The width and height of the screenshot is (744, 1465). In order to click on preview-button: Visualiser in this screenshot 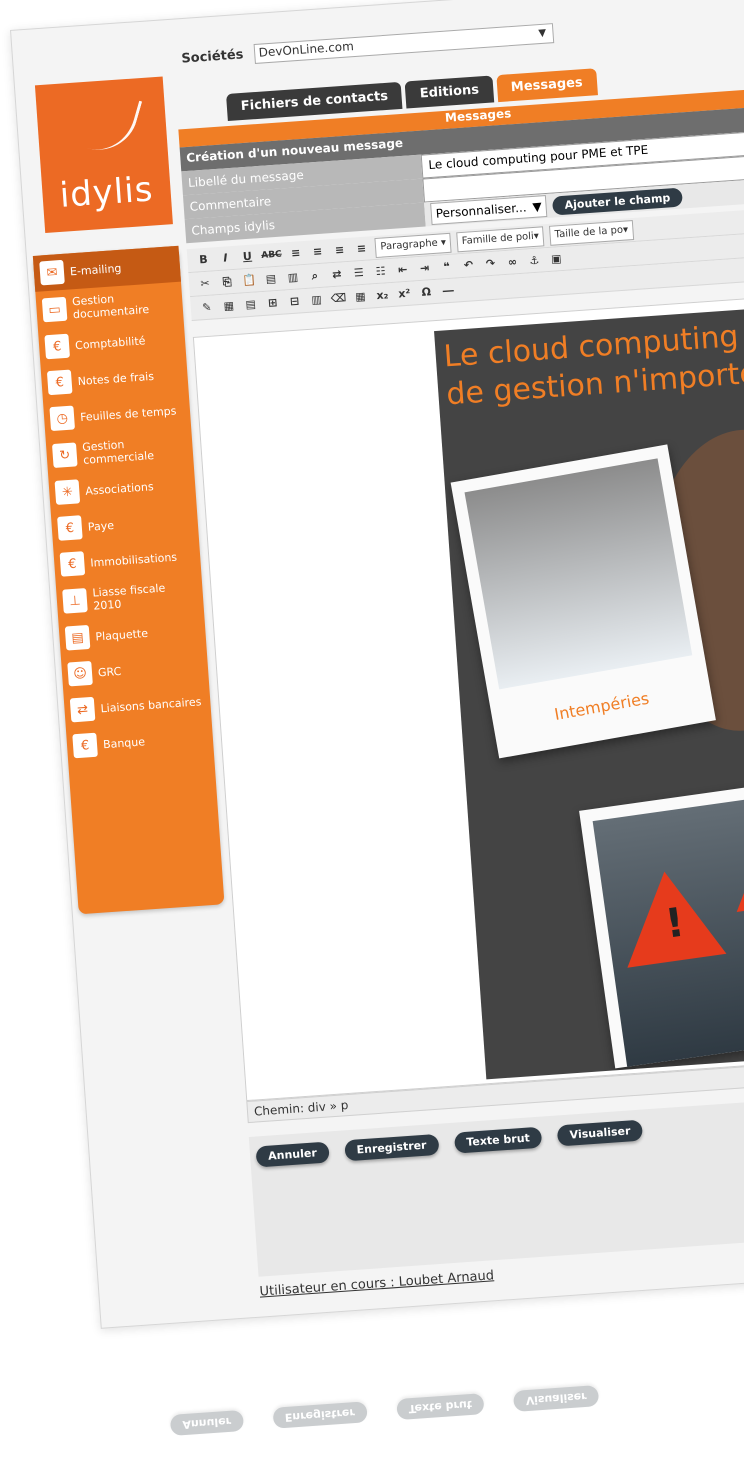, I will do `click(600, 1133)`.